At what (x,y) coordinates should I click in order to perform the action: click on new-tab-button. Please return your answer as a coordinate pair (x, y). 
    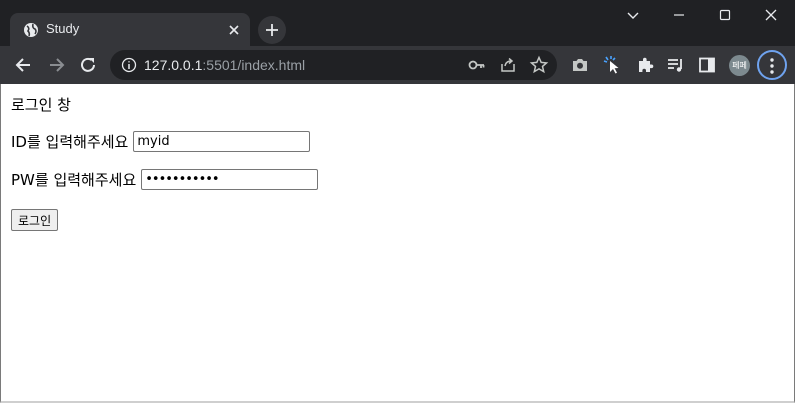
    Looking at the image, I should click on (272, 30).